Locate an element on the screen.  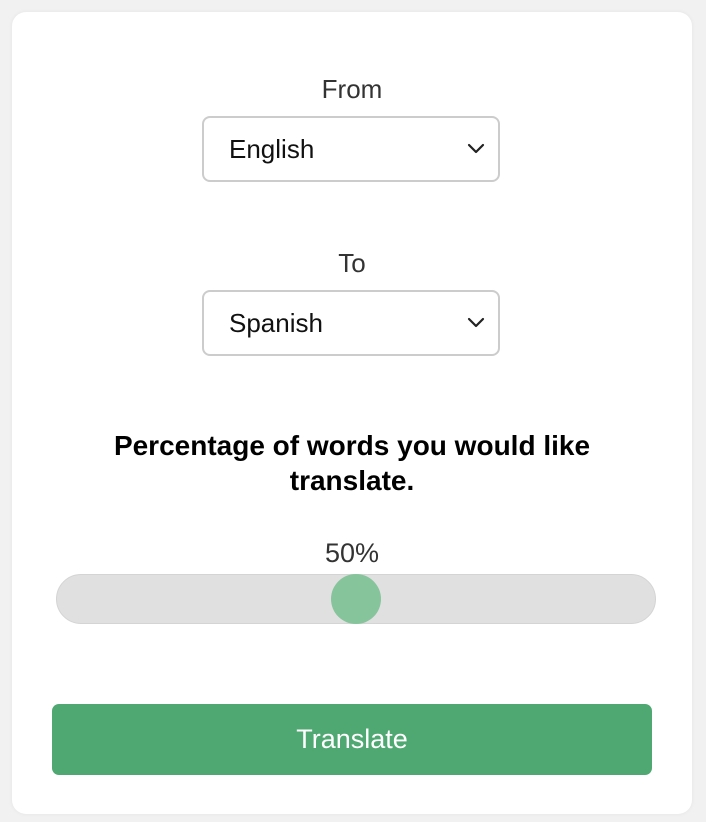
from-label: From is located at coordinates (352, 89).